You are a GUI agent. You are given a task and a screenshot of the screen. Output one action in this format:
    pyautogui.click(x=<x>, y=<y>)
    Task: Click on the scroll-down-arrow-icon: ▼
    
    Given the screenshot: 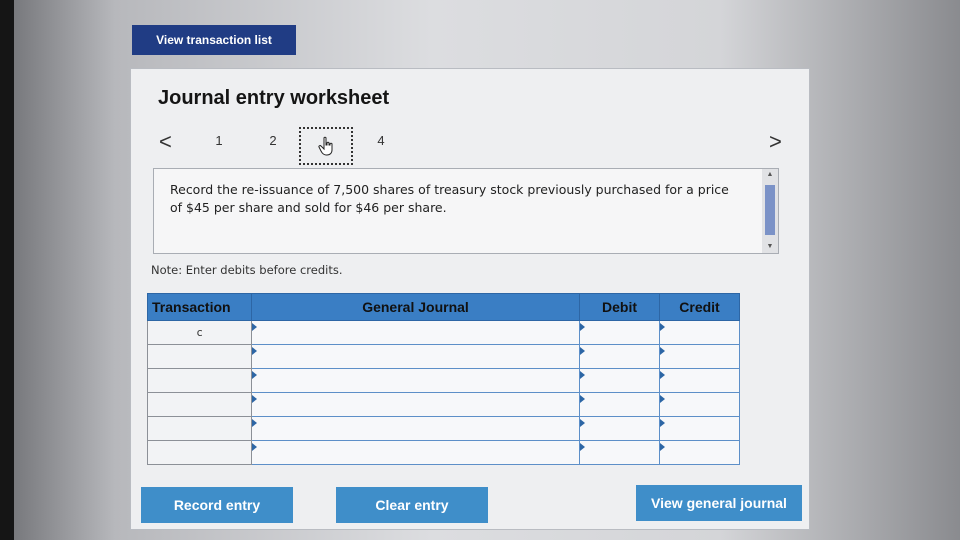 What is the action you would take?
    pyautogui.click(x=770, y=247)
    